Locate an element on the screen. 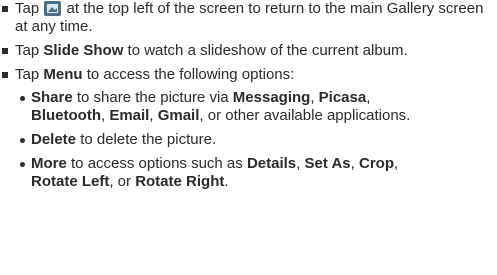  rotate-left-term: Rotate Left is located at coordinates (70, 181).